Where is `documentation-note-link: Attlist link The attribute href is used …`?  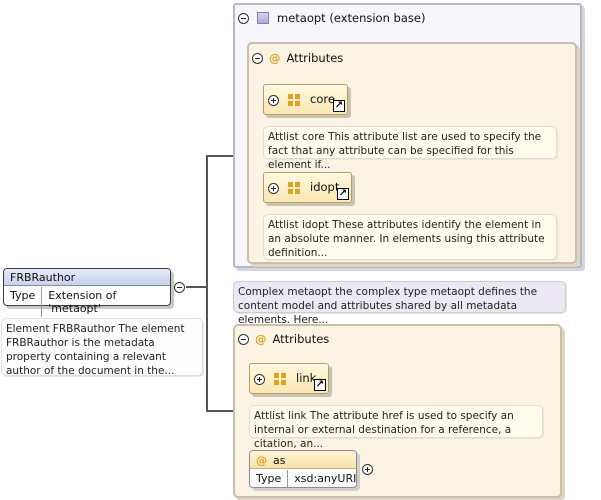
documentation-note-link: Attlist link The attribute href is used … is located at coordinates (396, 427).